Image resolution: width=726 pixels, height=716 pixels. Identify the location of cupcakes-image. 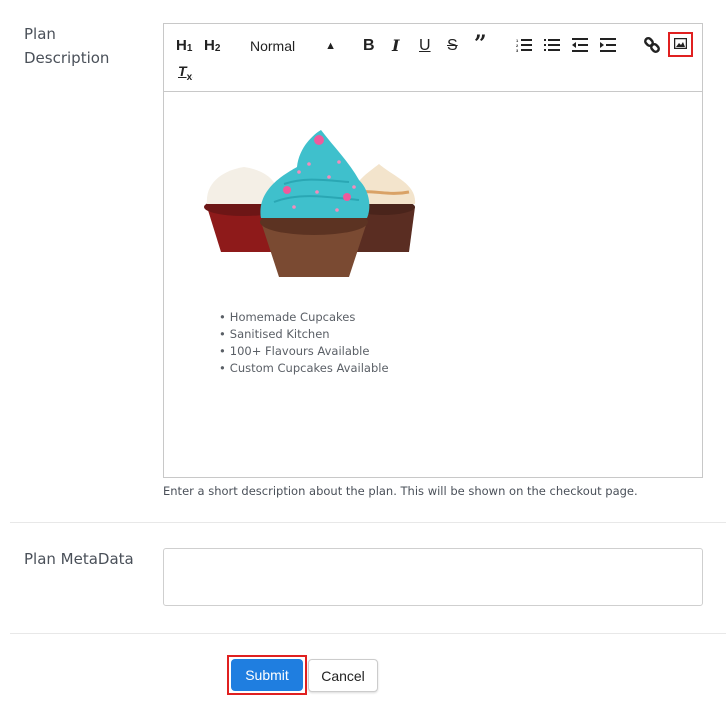
(310, 203).